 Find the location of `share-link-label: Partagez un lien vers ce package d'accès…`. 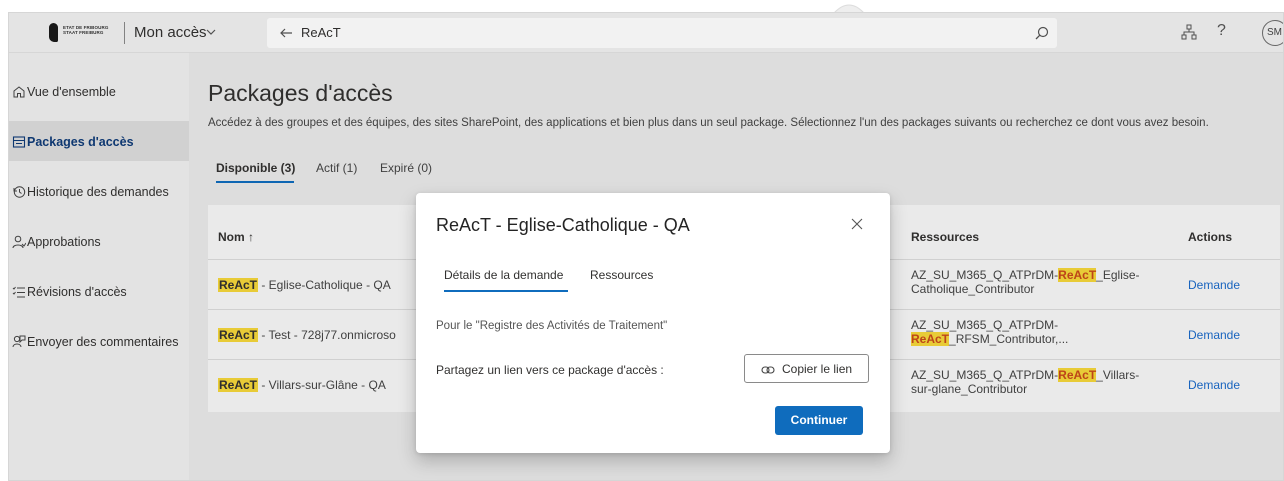

share-link-label: Partagez un lien vers ce package d'accès… is located at coordinates (550, 370).